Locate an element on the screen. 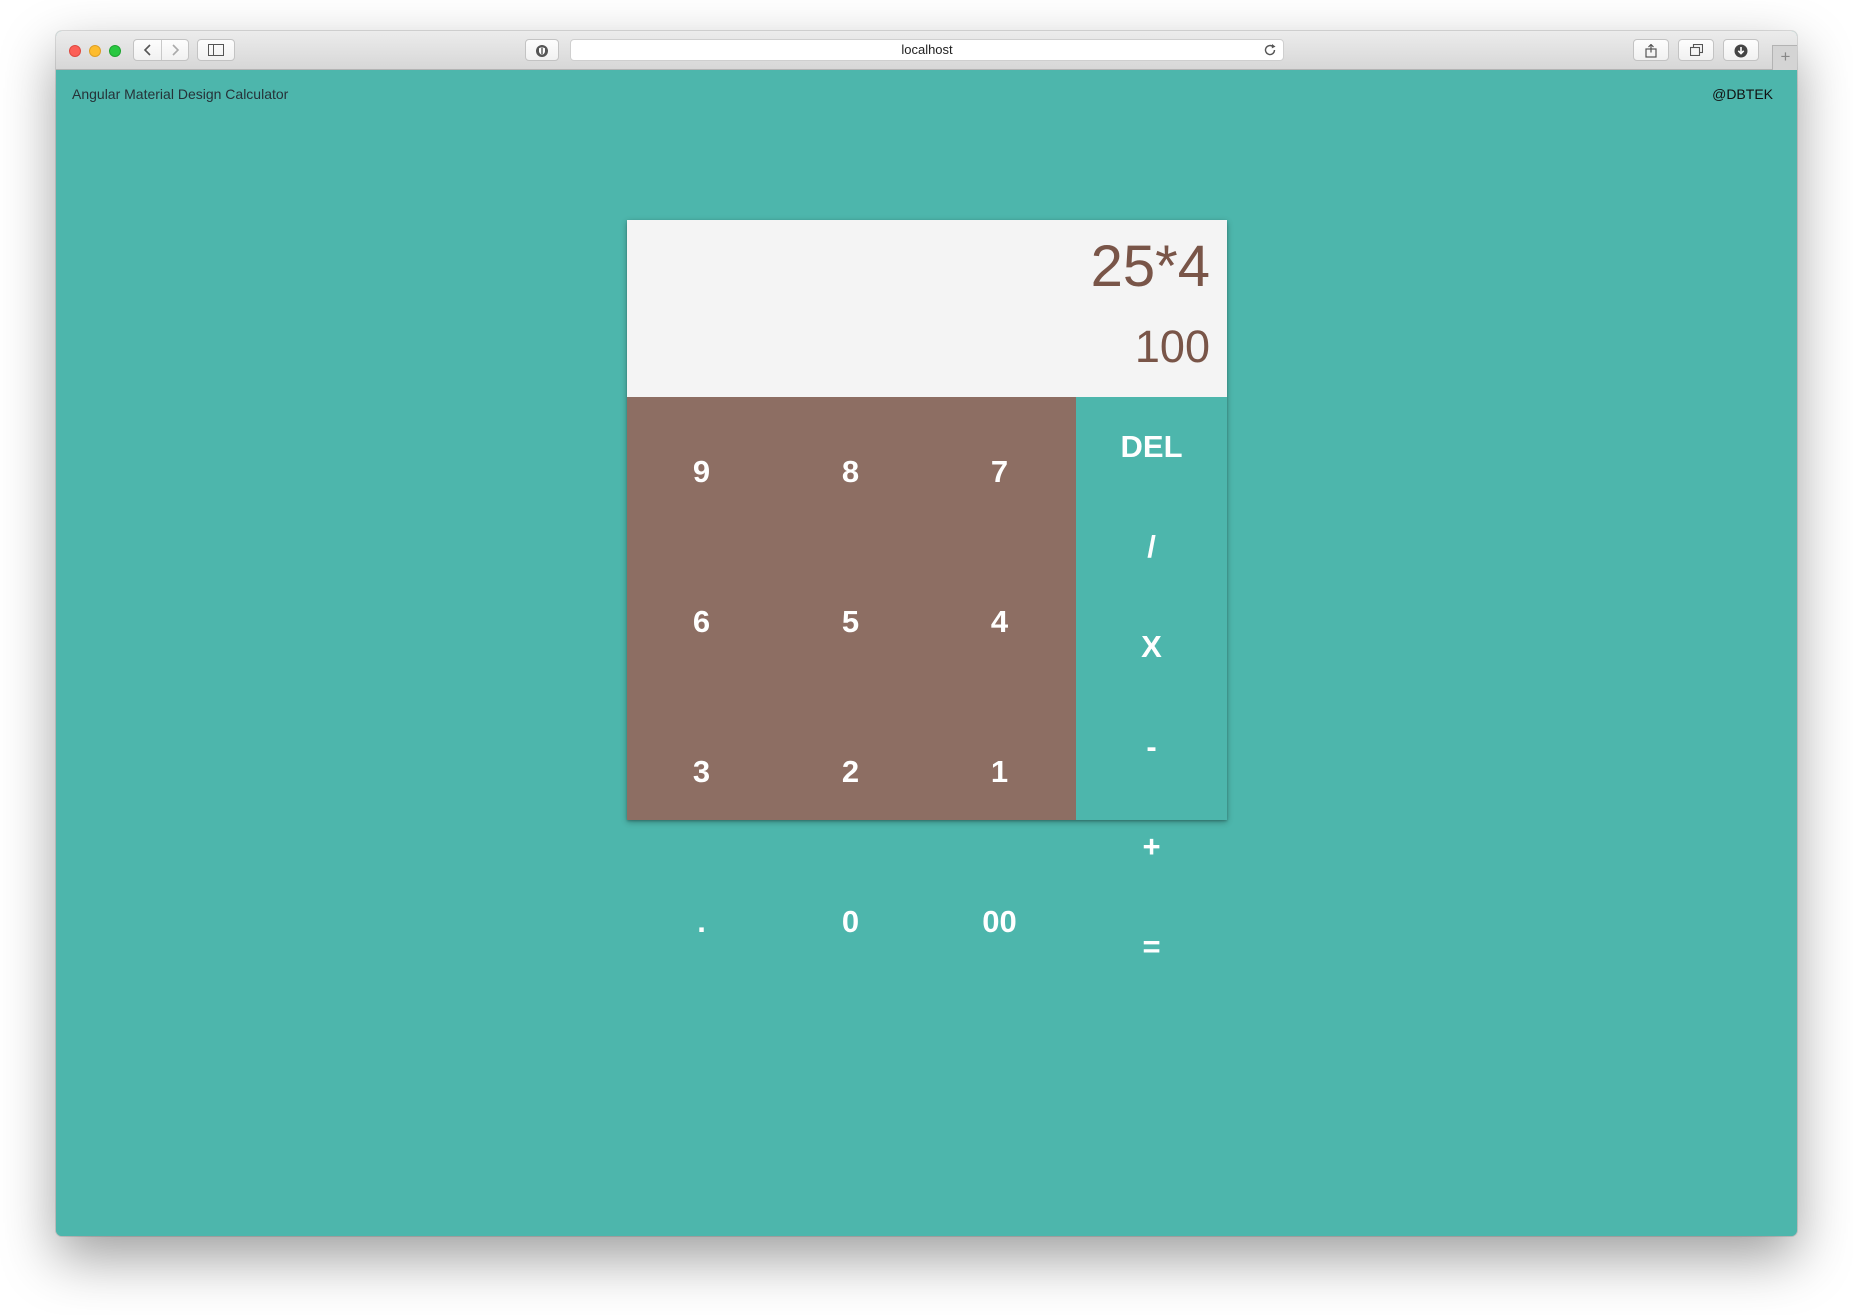 This screenshot has width=1853, height=1315. digit-keypad: 9 8 7 6 5 4 3 2 1 . 0 00 is located at coordinates (851, 668).